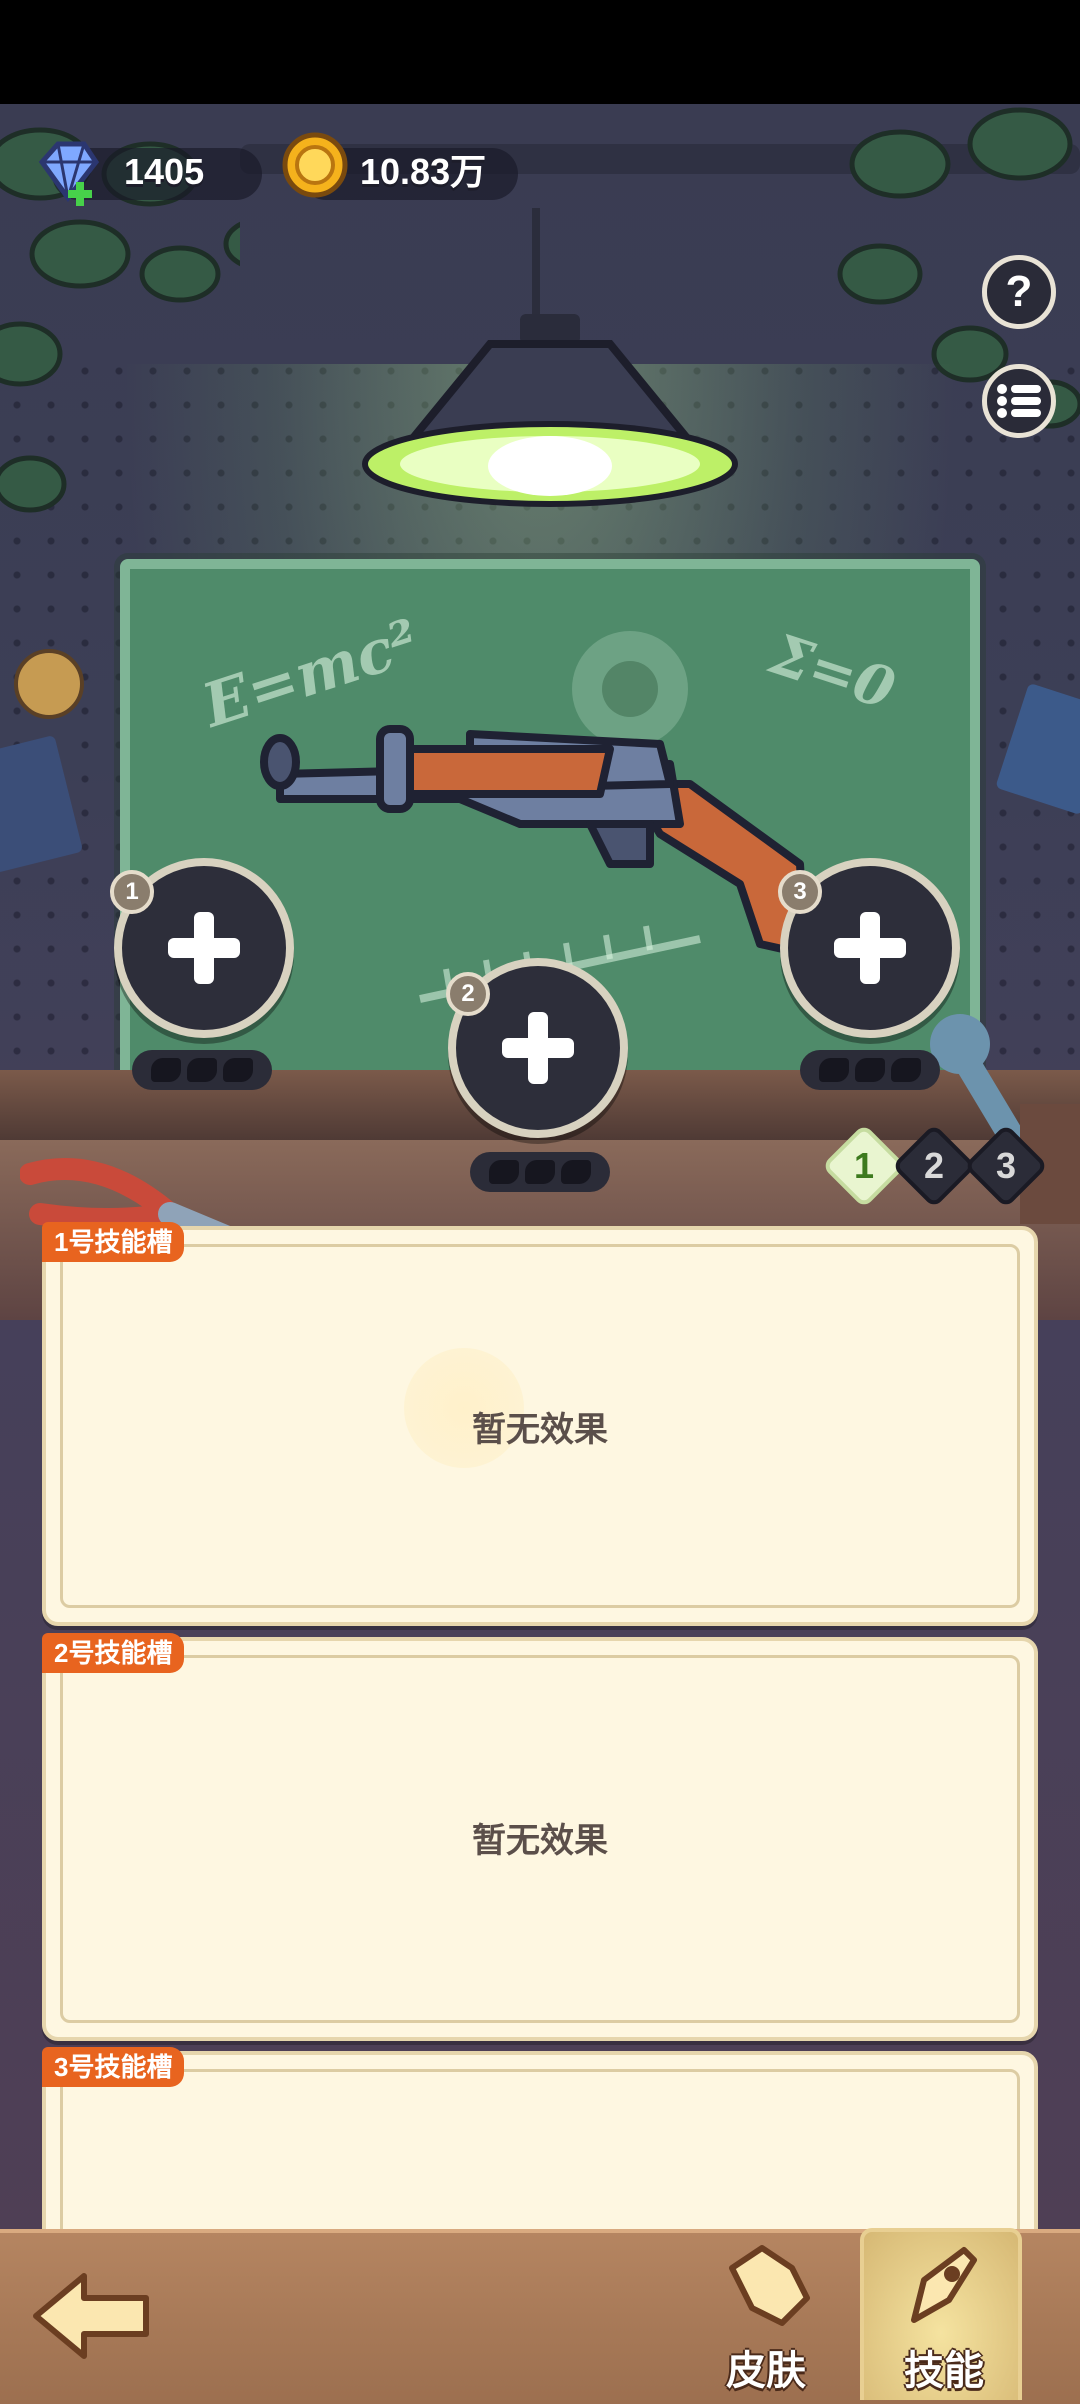 This screenshot has height=2404, width=1080. What do you see at coordinates (113, 1653) in the screenshot?
I see `card-tag: 2号技能槽` at bounding box center [113, 1653].